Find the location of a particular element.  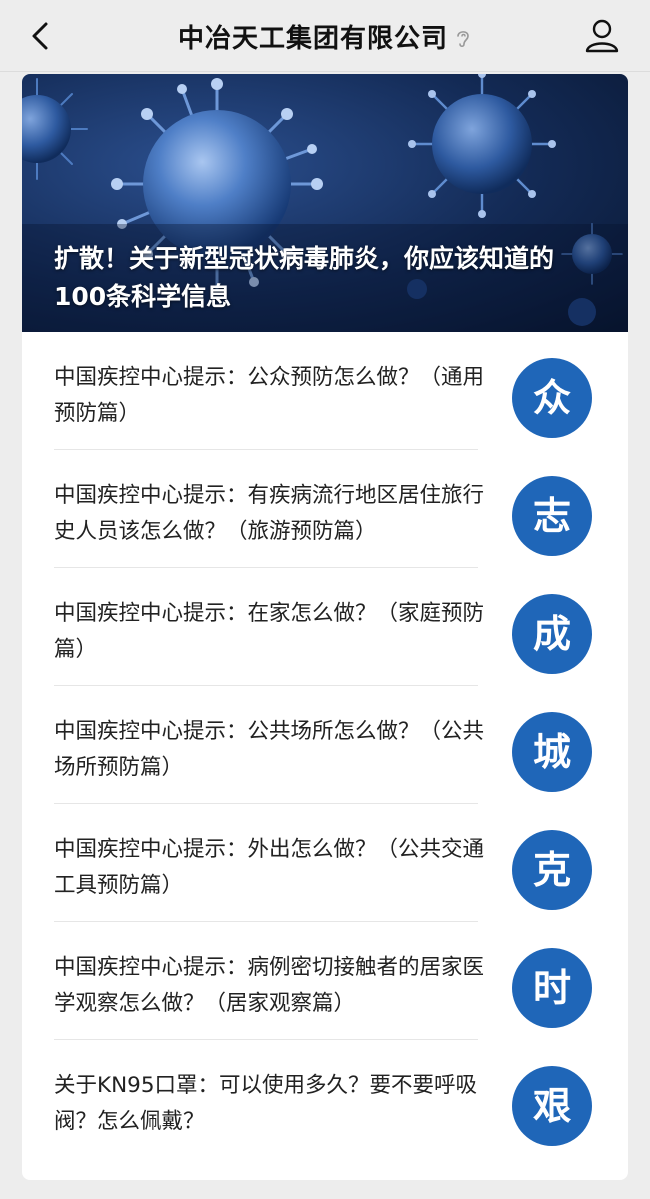

article-title: 中国疾控中心提示：病例密切接触者的居家医学观察怎么做？（居家观察篇） is located at coordinates (269, 985).